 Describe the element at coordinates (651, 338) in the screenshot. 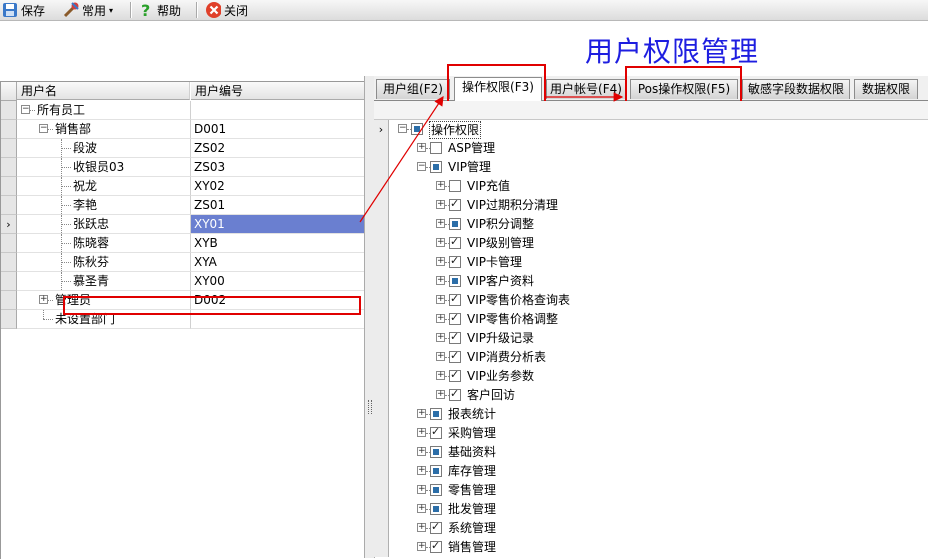

I see `tree-node: + VIP升级记录` at that location.